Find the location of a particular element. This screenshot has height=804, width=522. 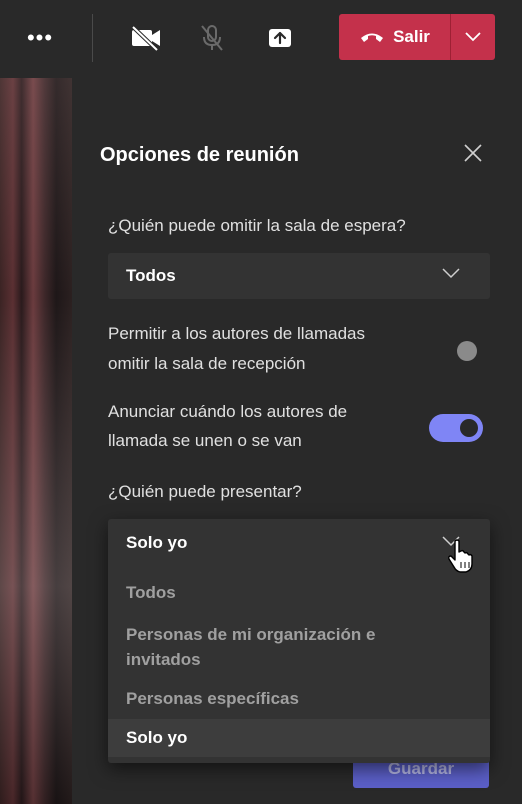

meeting-toolbar: ••• Salir is located at coordinates (261, 39).